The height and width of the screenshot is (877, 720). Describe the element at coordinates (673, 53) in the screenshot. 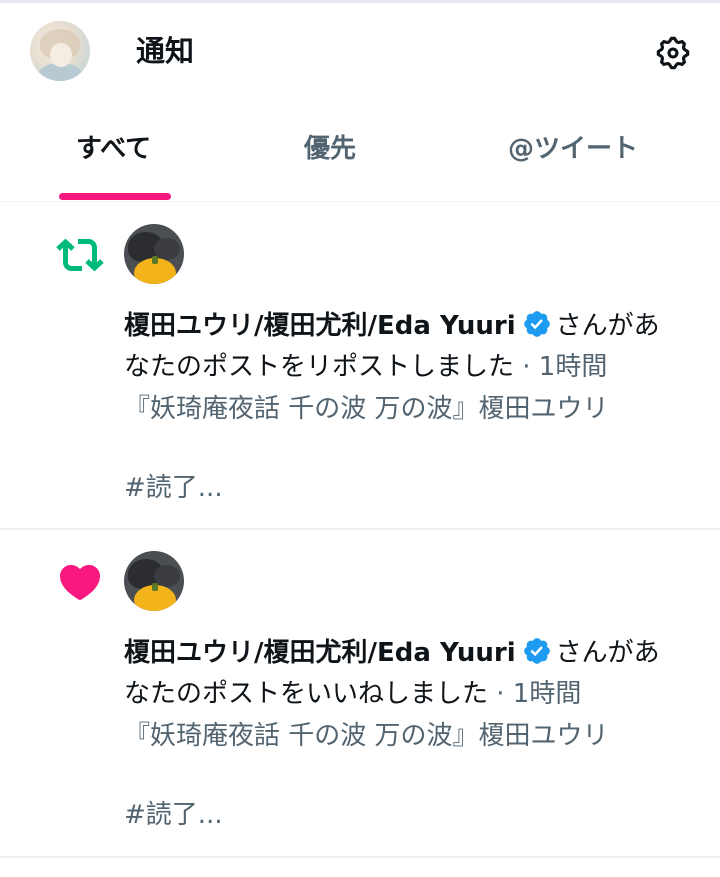

I see `gear-icon` at that location.